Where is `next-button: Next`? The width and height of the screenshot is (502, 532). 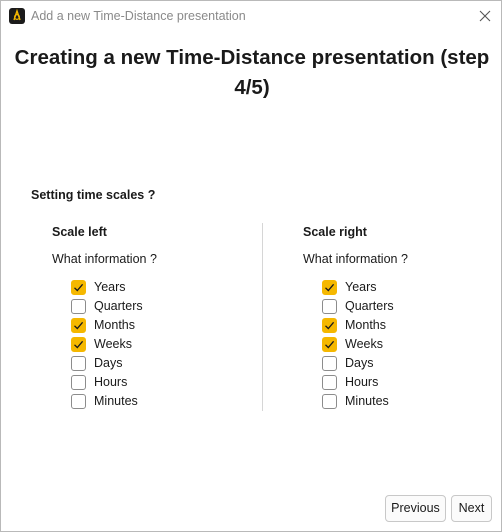 next-button: Next is located at coordinates (471, 508).